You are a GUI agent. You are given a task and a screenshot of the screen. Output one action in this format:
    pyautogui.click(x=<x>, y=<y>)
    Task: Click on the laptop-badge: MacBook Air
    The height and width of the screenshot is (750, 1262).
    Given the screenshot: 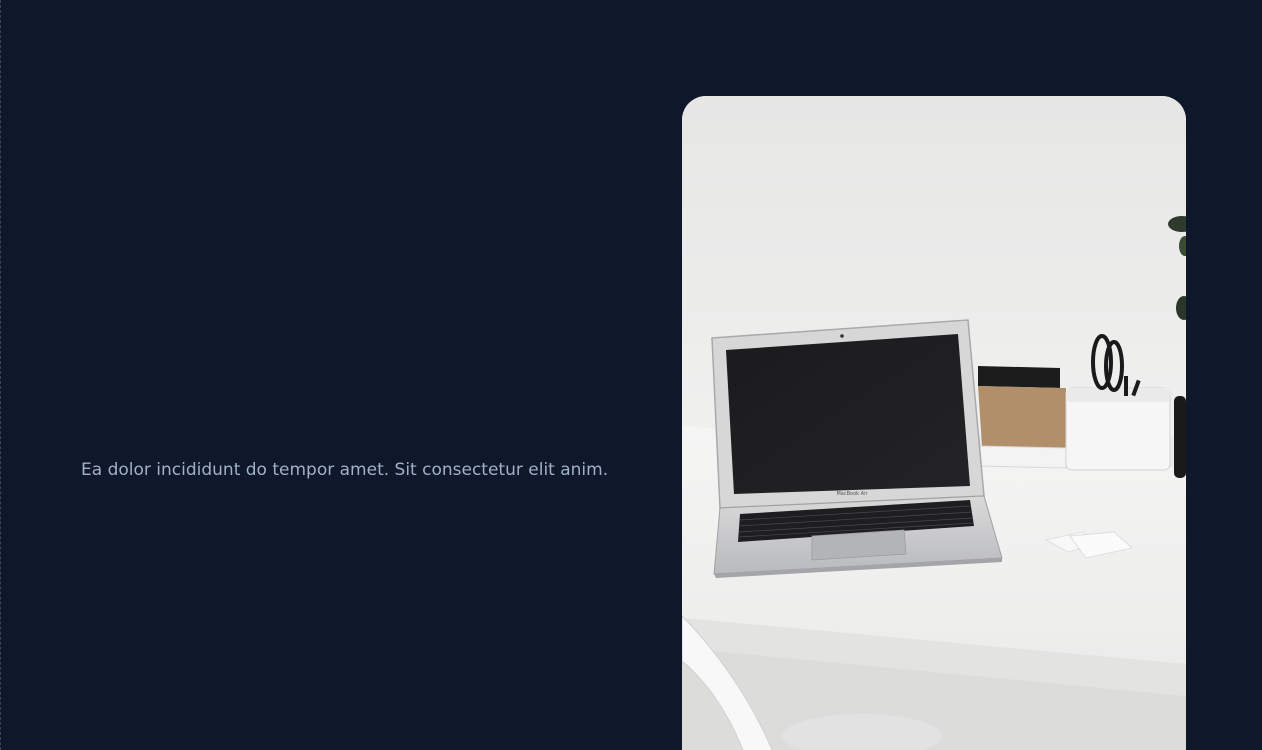 What is the action you would take?
    pyautogui.click(x=852, y=494)
    